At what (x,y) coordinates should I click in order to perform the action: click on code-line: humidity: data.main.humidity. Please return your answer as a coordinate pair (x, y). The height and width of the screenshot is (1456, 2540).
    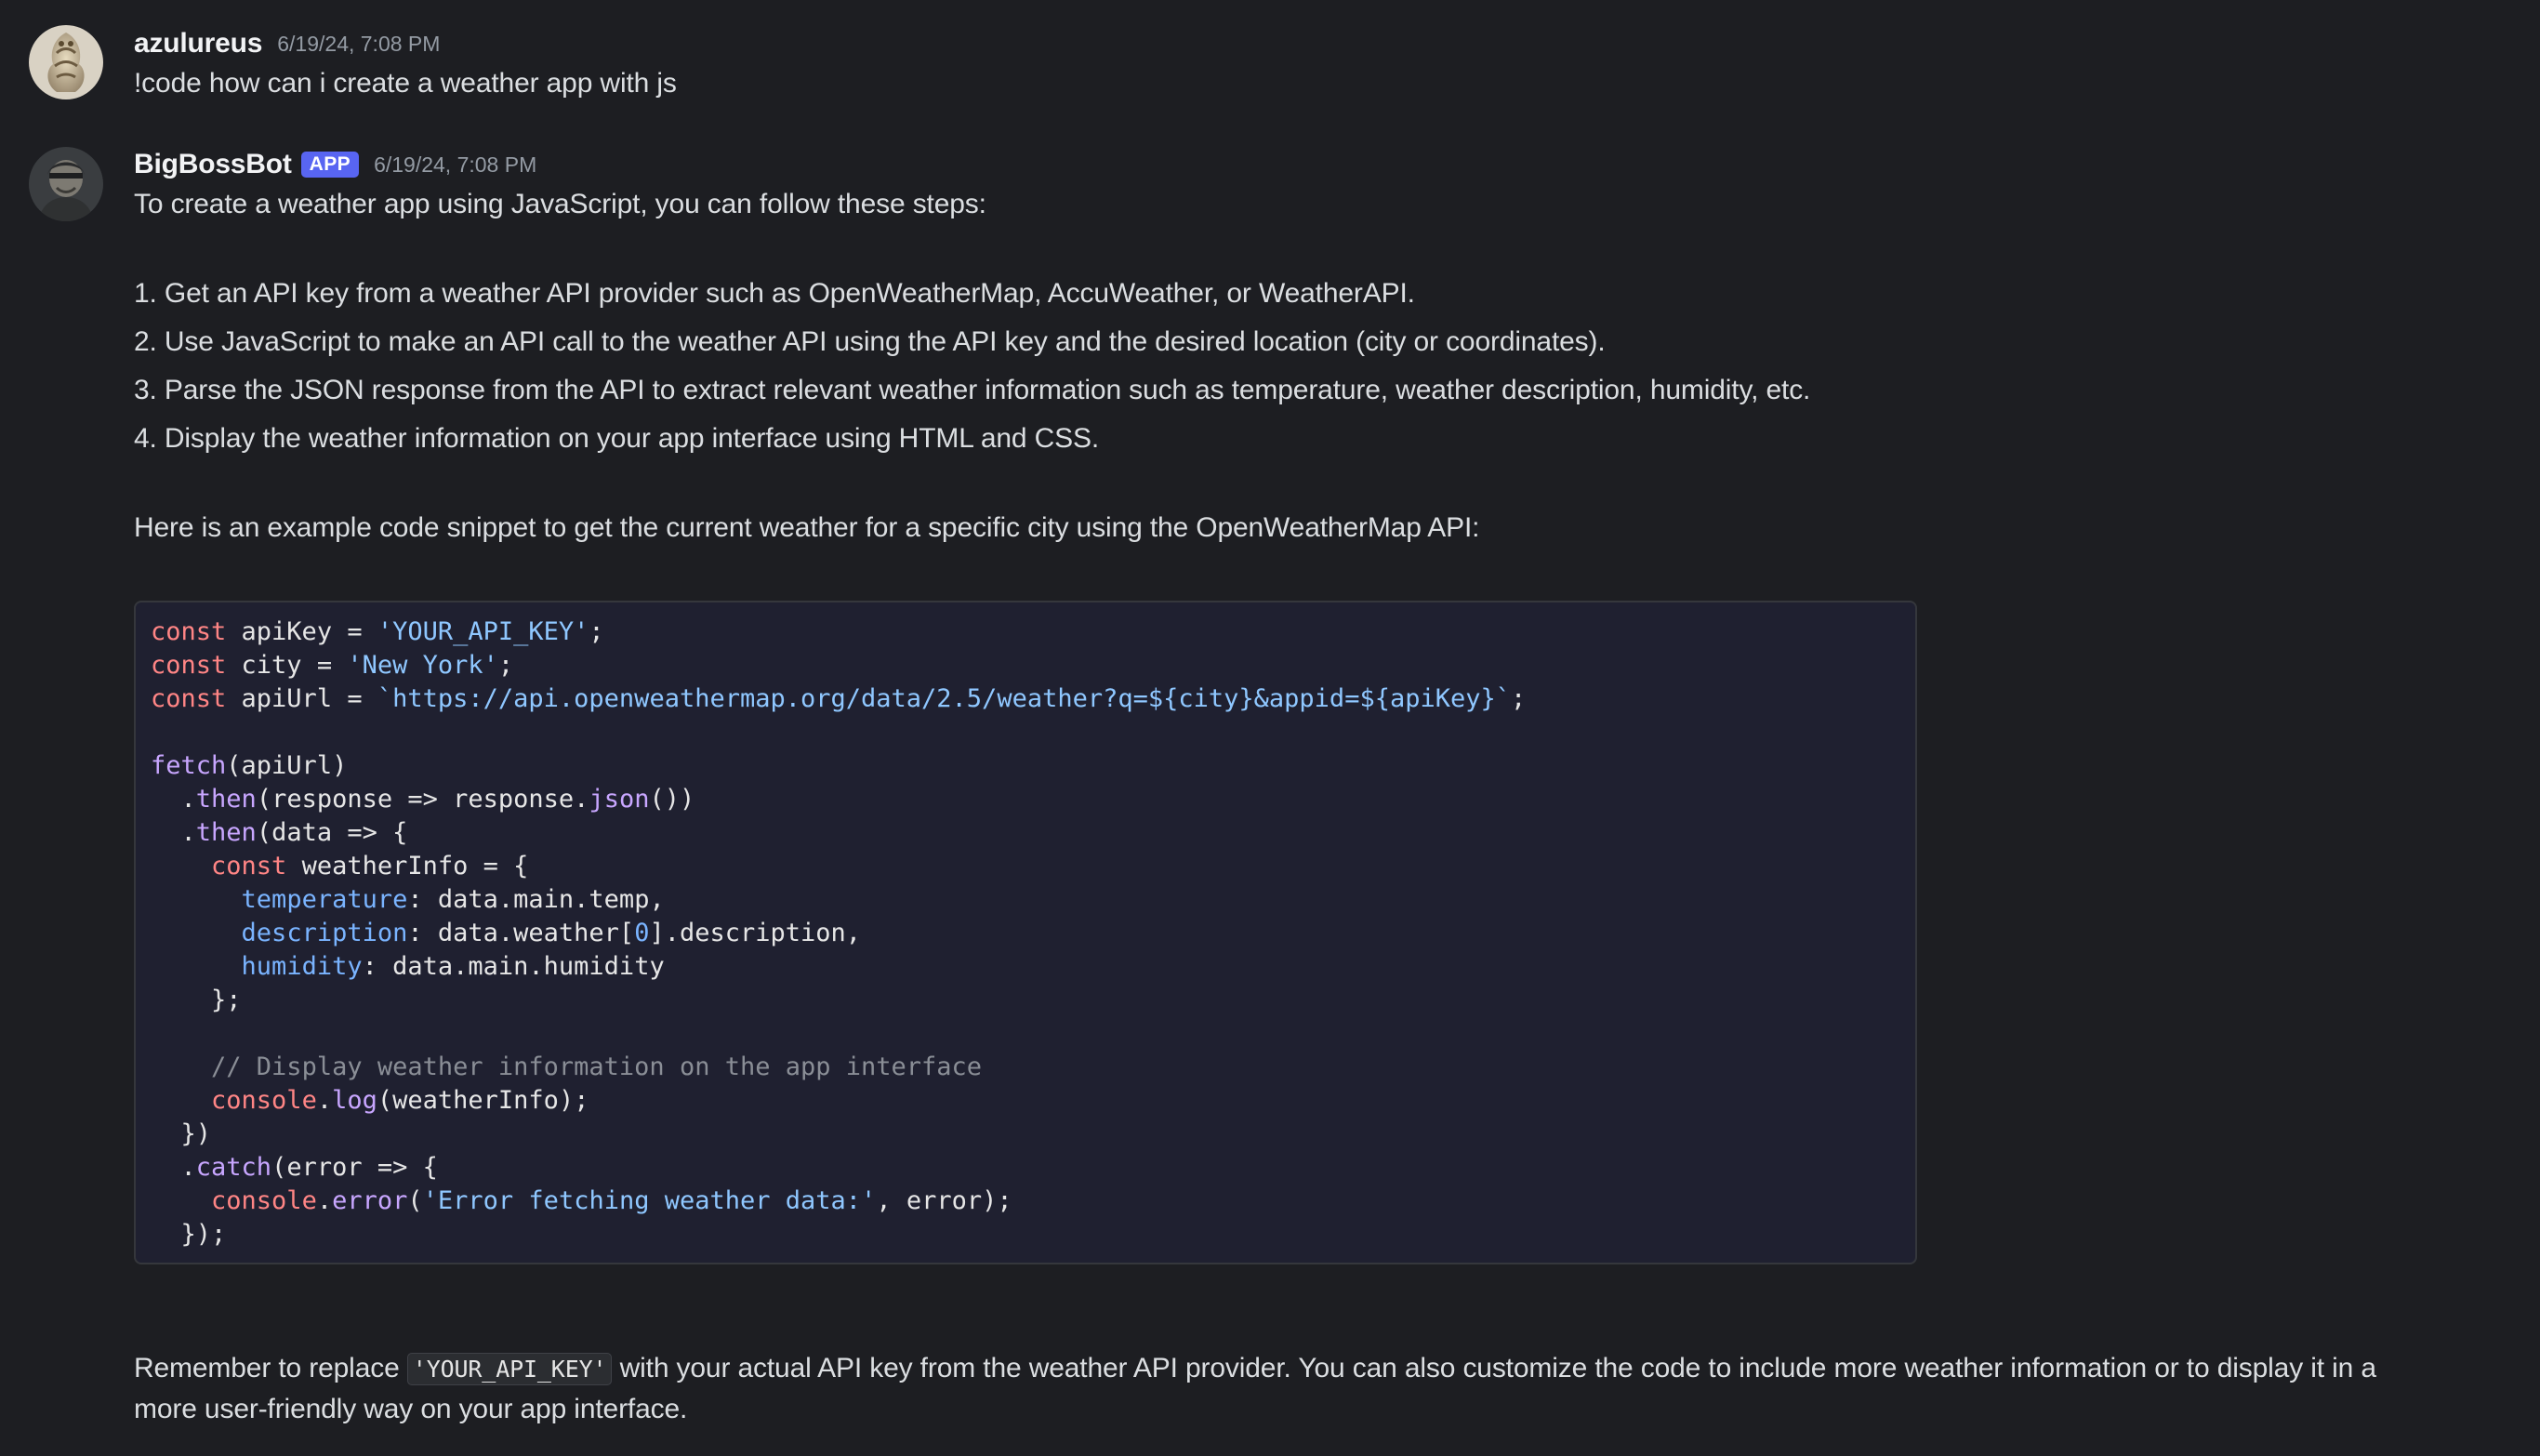
    Looking at the image, I should click on (453, 966).